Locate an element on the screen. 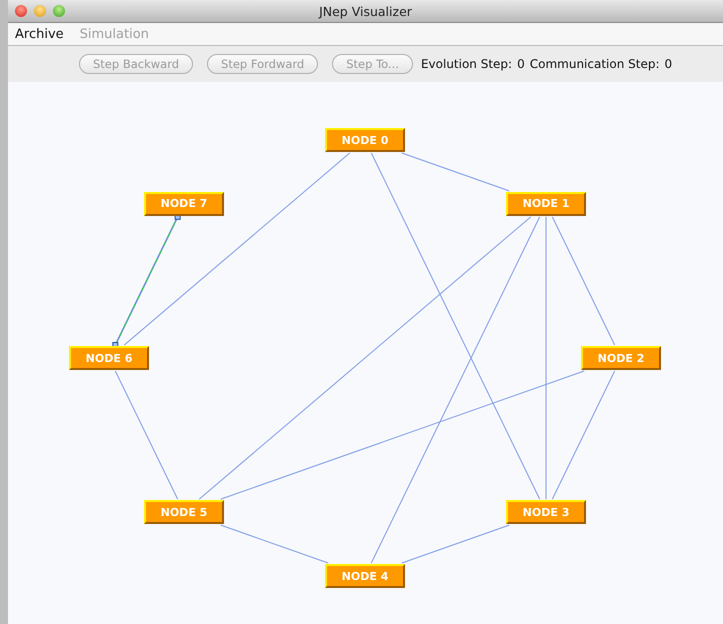  graph-node: NODE 4 is located at coordinates (365, 576).